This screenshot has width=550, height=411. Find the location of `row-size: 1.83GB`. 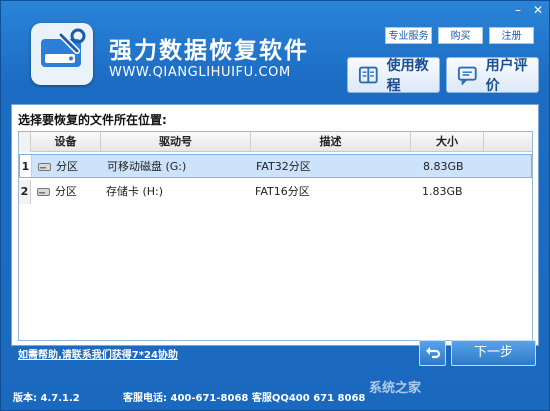

row-size: 1.83GB is located at coordinates (442, 191).